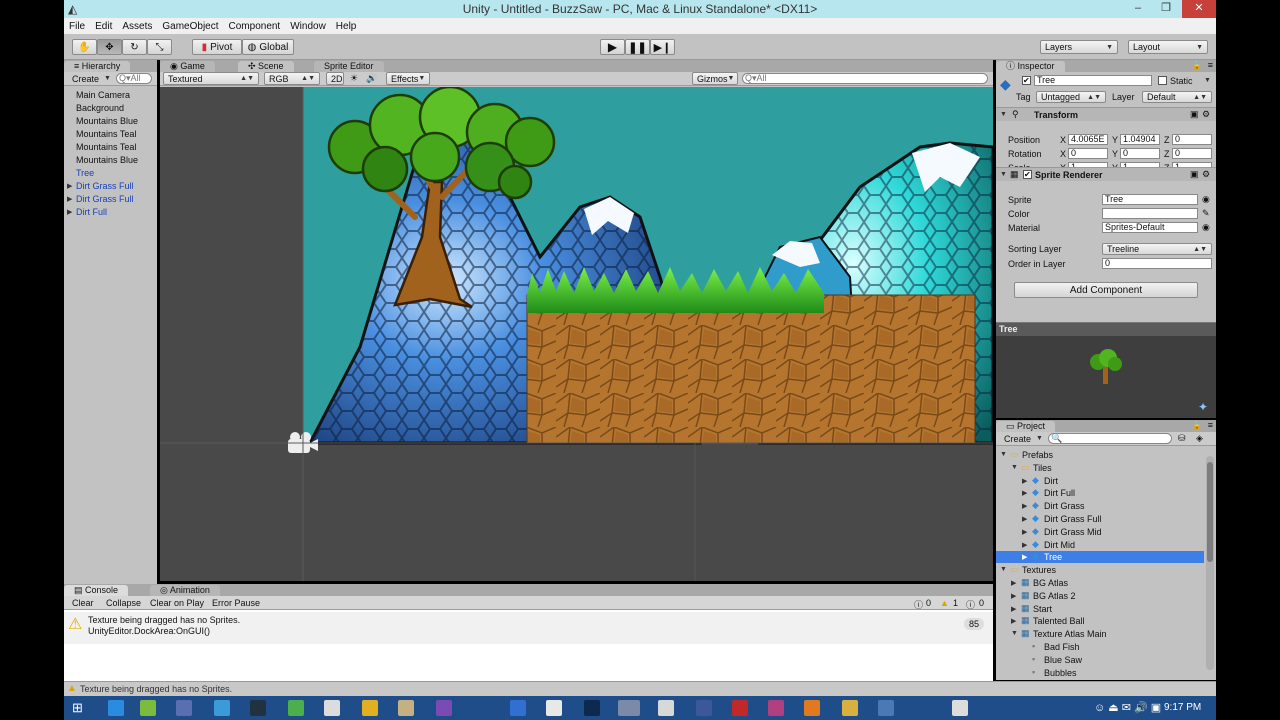  Describe the element at coordinates (1206, 213) in the screenshot. I see `eyedropper-icon: ✎` at that location.